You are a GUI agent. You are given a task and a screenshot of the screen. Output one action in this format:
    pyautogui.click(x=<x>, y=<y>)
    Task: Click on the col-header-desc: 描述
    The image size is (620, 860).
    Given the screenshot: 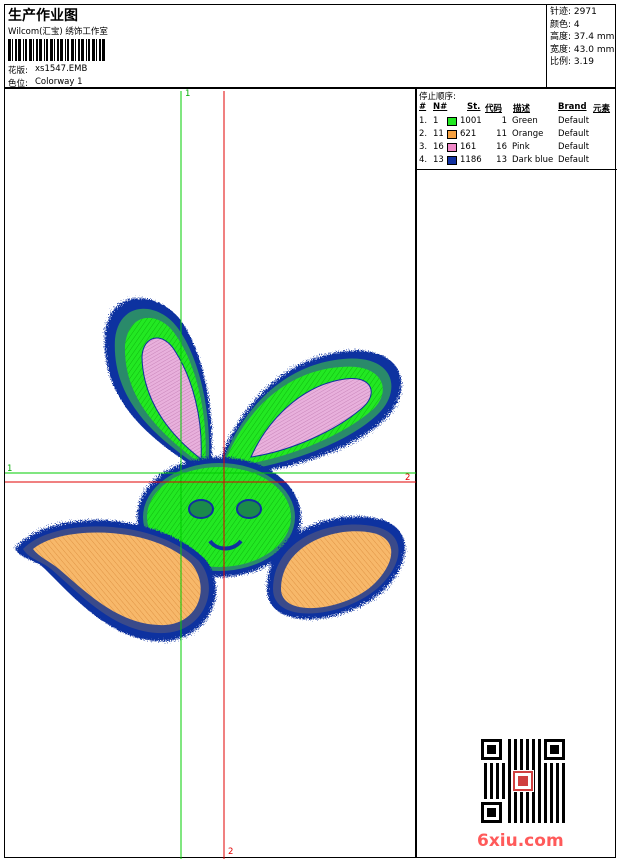 What is the action you would take?
    pyautogui.click(x=522, y=109)
    